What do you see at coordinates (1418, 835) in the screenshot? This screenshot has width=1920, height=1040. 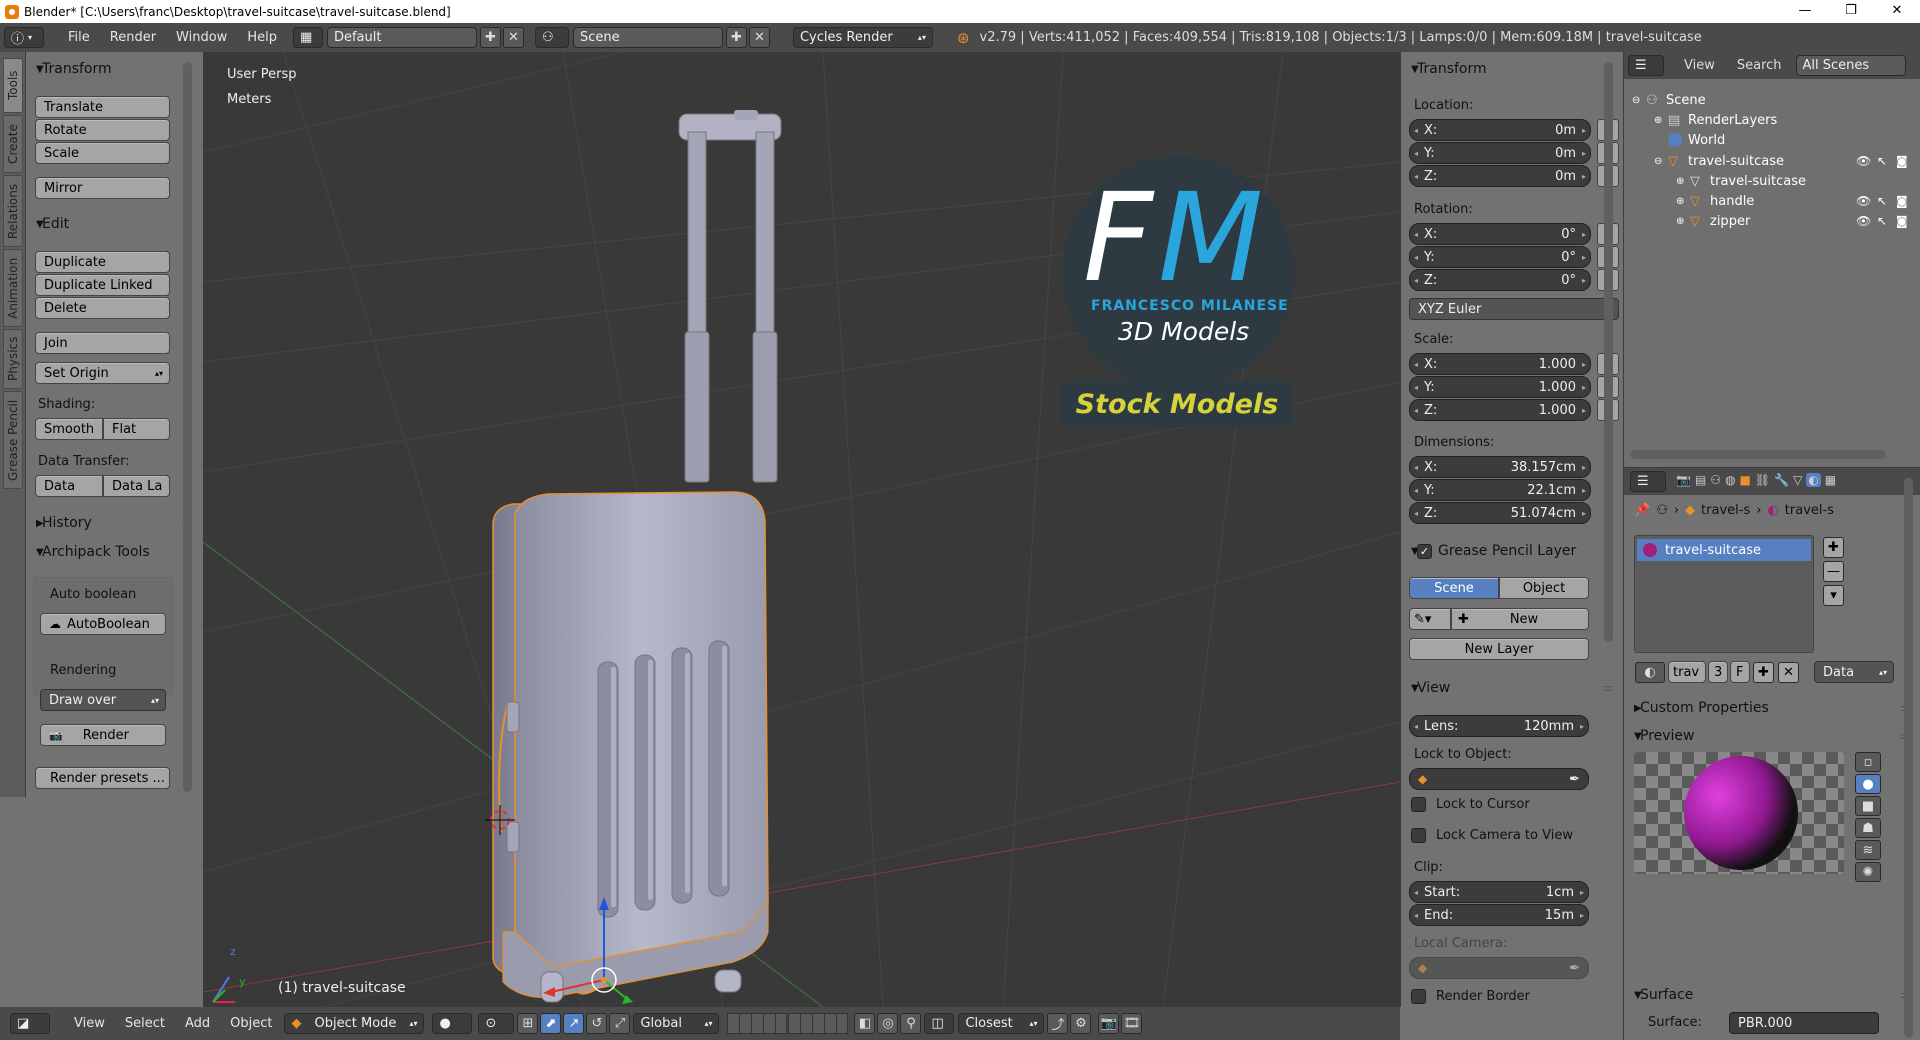 I see `lock-camera-checkbox` at bounding box center [1418, 835].